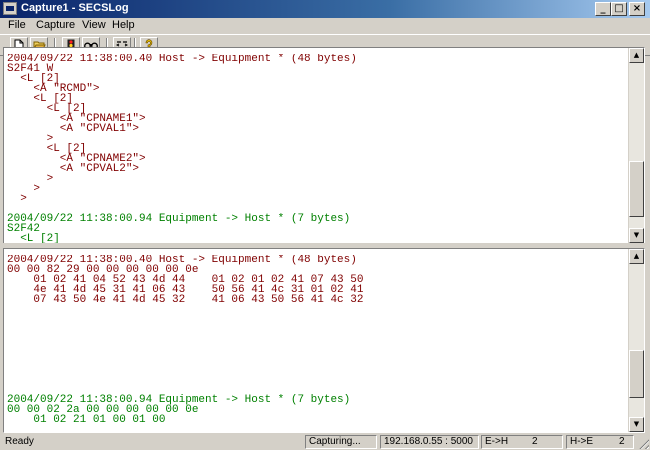 The height and width of the screenshot is (450, 650). What do you see at coordinates (622, 441) in the screenshot?
I see `h-to-e-count: 2` at bounding box center [622, 441].